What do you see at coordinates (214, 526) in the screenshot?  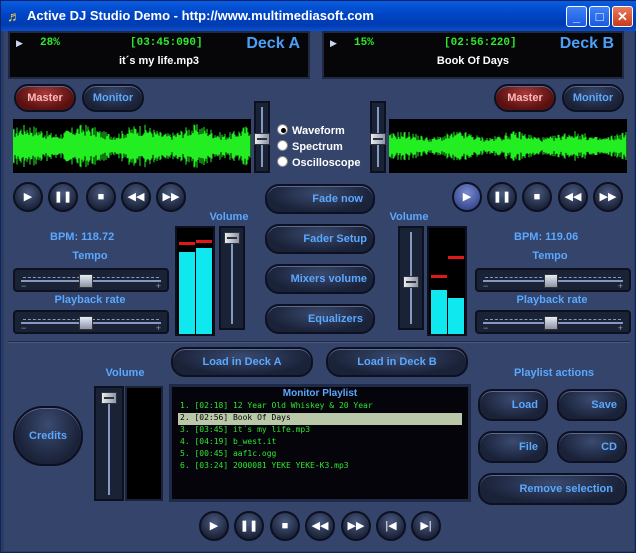 I see `playlist-play-button: ▶` at bounding box center [214, 526].